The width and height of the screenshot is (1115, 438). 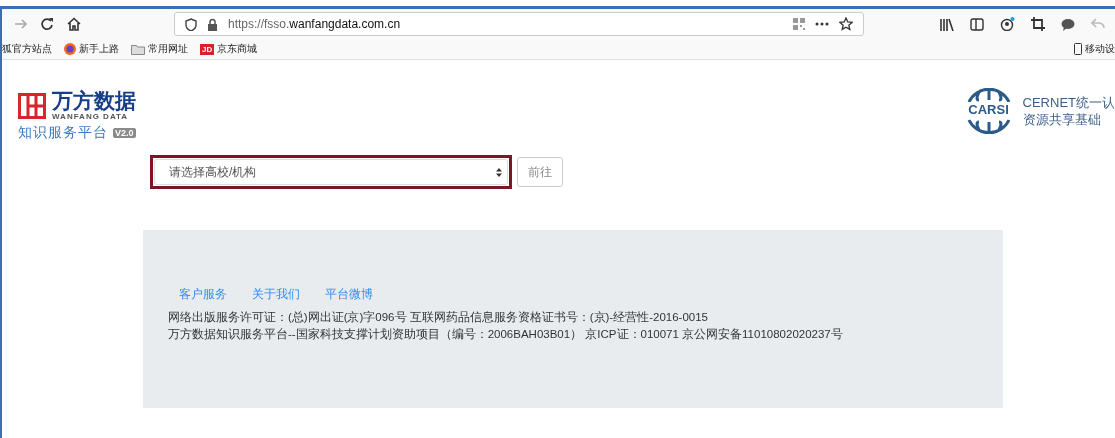 I want to click on crop-icon, so click(x=1038, y=24).